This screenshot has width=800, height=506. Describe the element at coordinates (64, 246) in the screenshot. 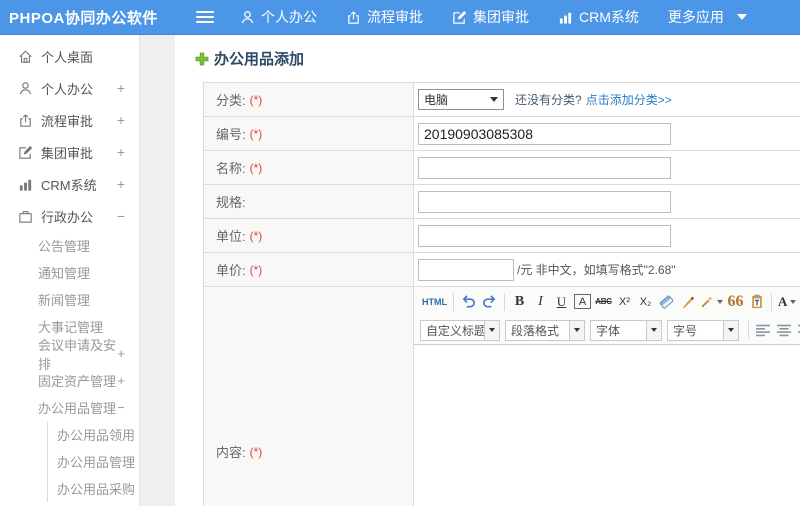

I see `sidebar-subitem-label: 公告管理` at that location.